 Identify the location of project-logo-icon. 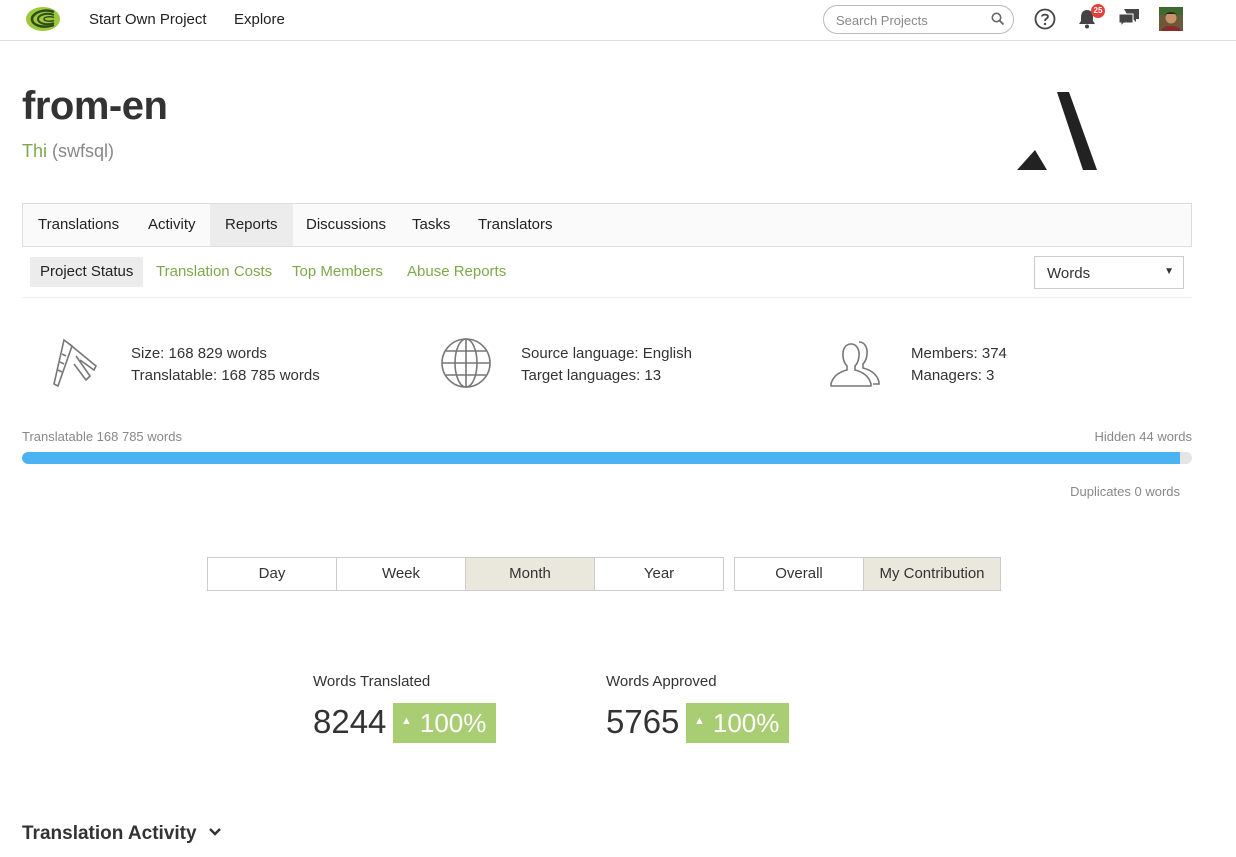
(1057, 131).